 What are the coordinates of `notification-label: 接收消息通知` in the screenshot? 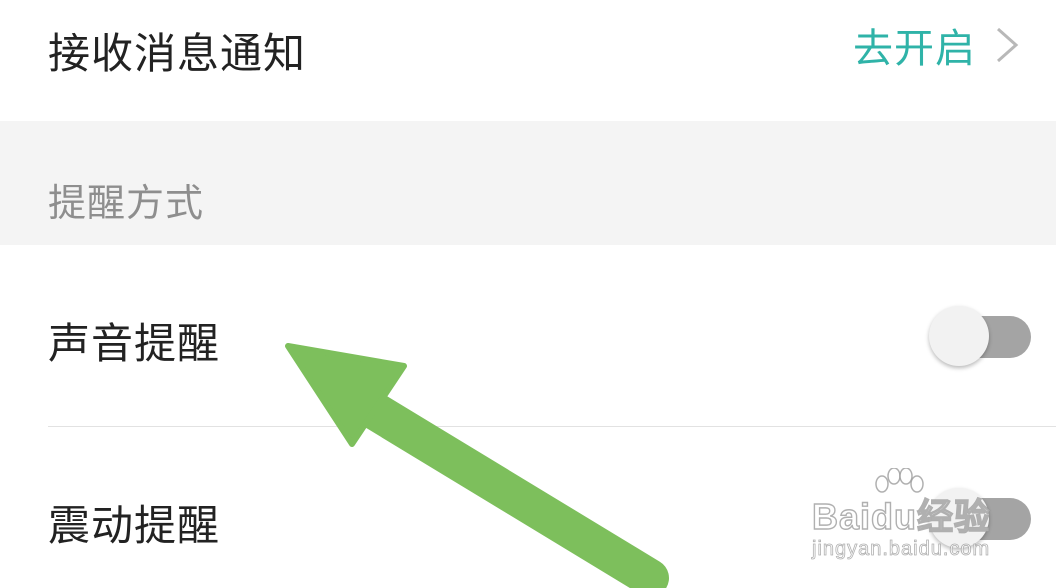 It's located at (177, 53).